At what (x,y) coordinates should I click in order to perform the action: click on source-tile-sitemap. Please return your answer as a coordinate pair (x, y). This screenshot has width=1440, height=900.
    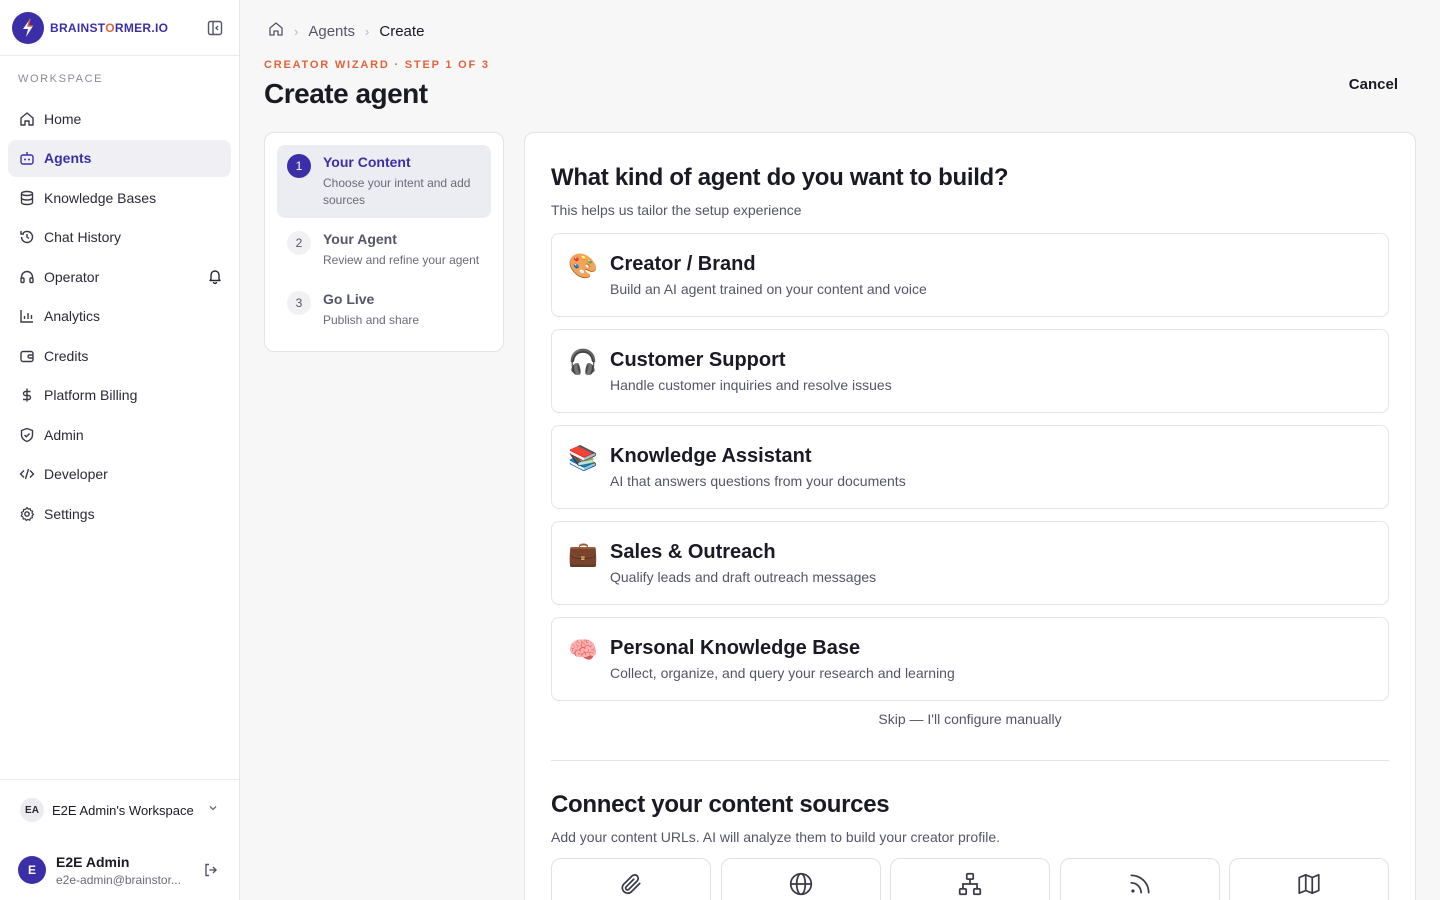
    Looking at the image, I should click on (970, 879).